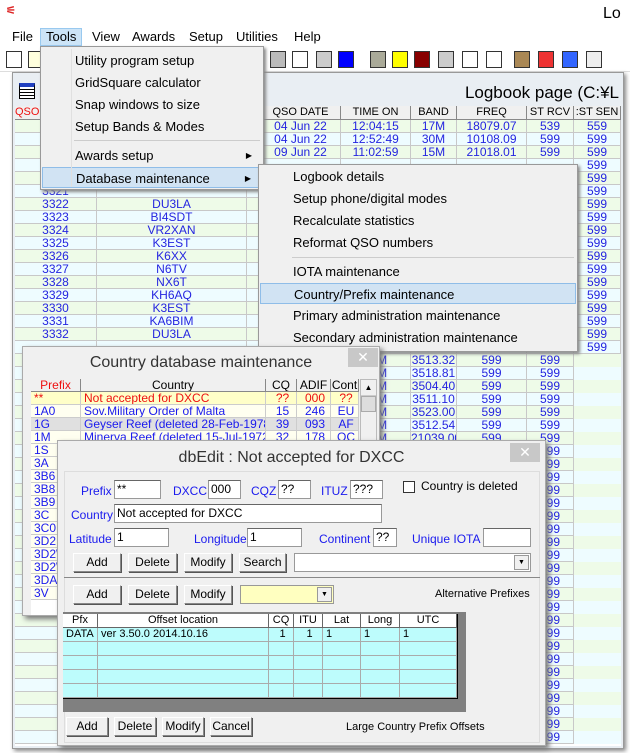 Image resolution: width=630 pixels, height=753 pixels. What do you see at coordinates (27, 91) in the screenshot?
I see `logbook-icon` at bounding box center [27, 91].